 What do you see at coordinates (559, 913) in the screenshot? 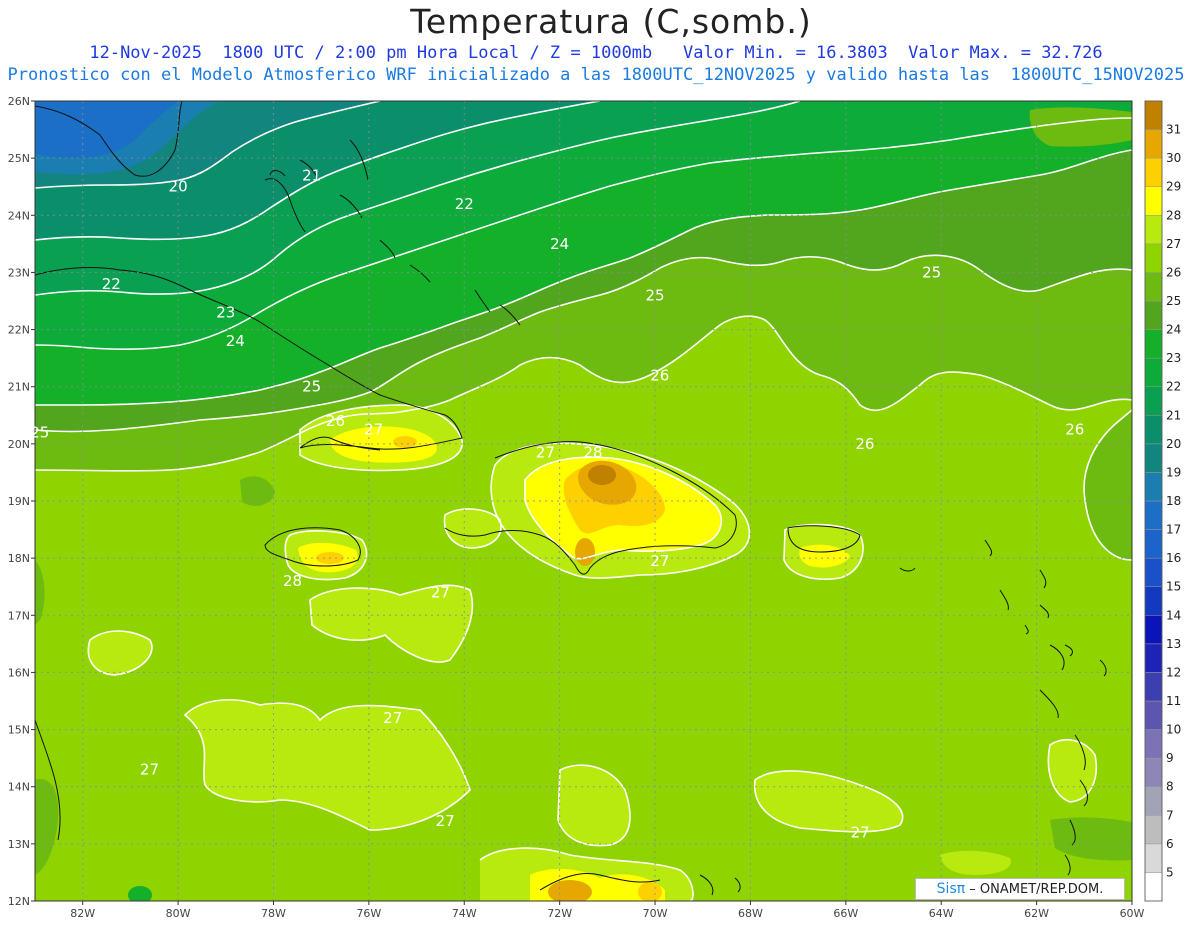
I see `lon-label: 72W` at bounding box center [559, 913].